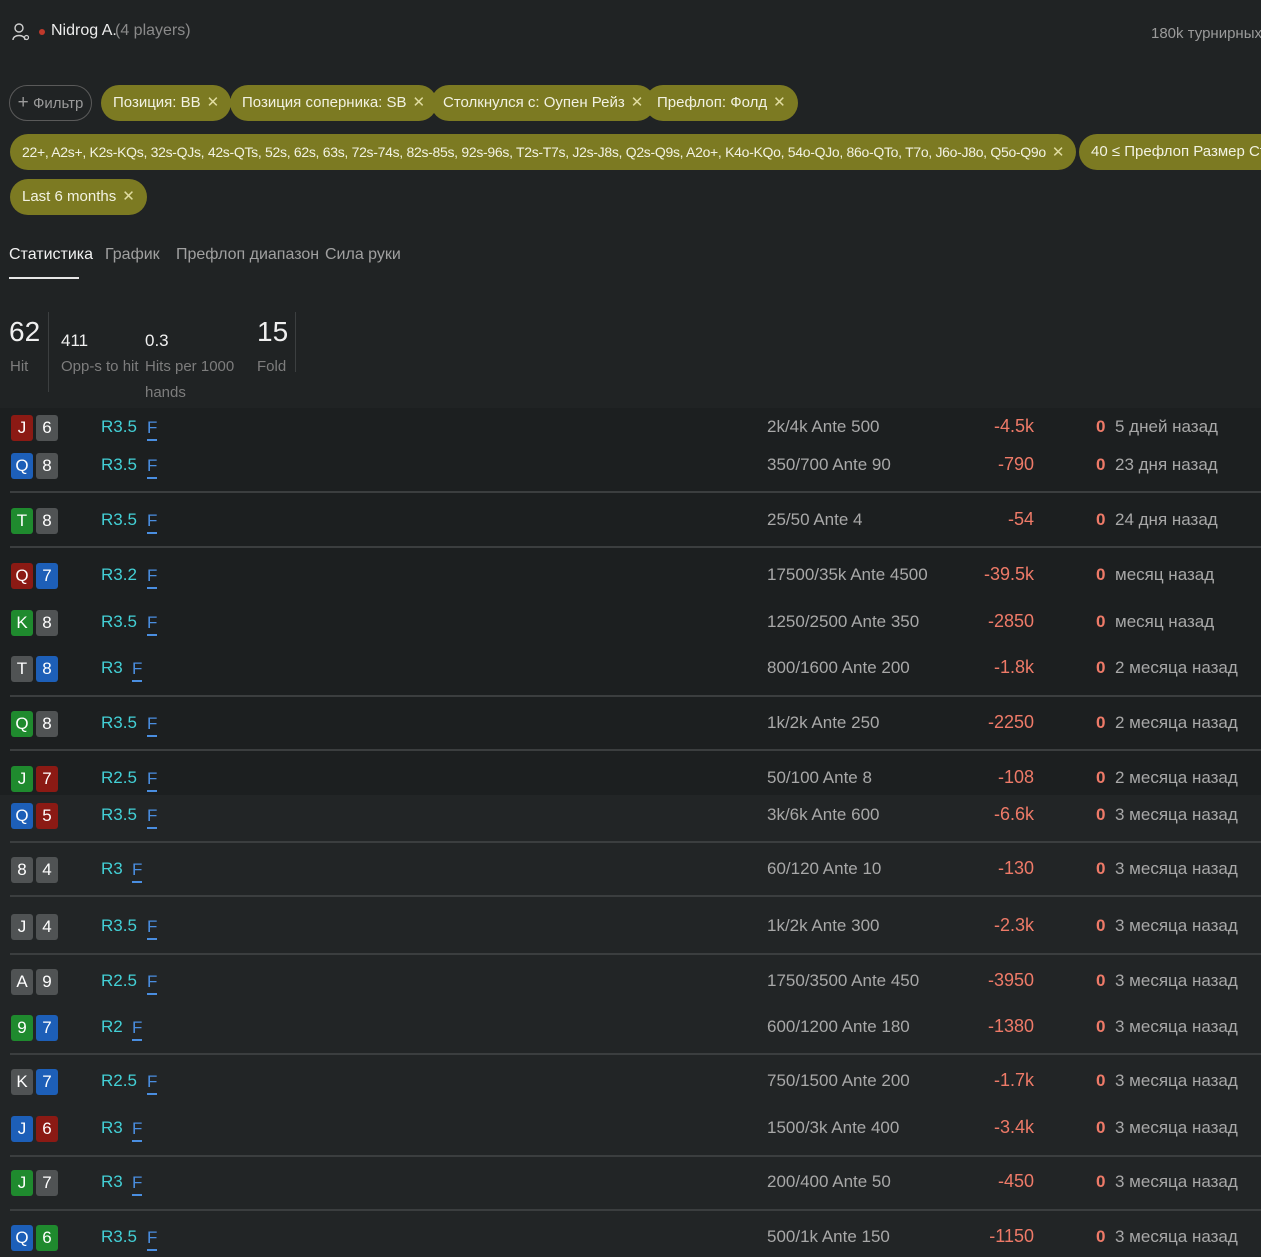 Image resolution: width=1261 pixels, height=1257 pixels. I want to click on stat-hit-value: 62, so click(25, 331).